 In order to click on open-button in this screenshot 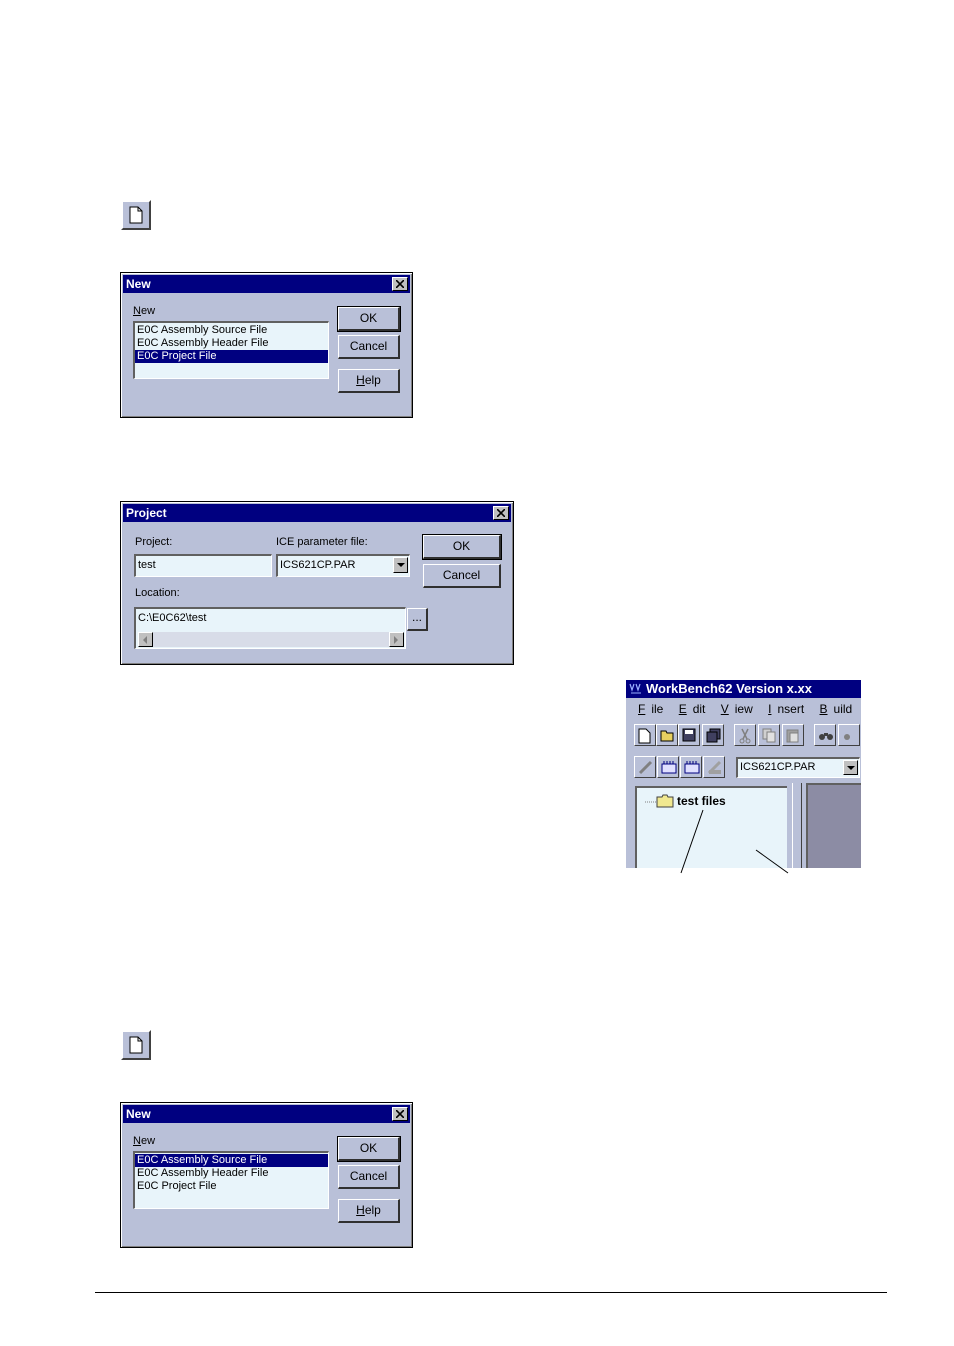, I will do `click(667, 735)`.